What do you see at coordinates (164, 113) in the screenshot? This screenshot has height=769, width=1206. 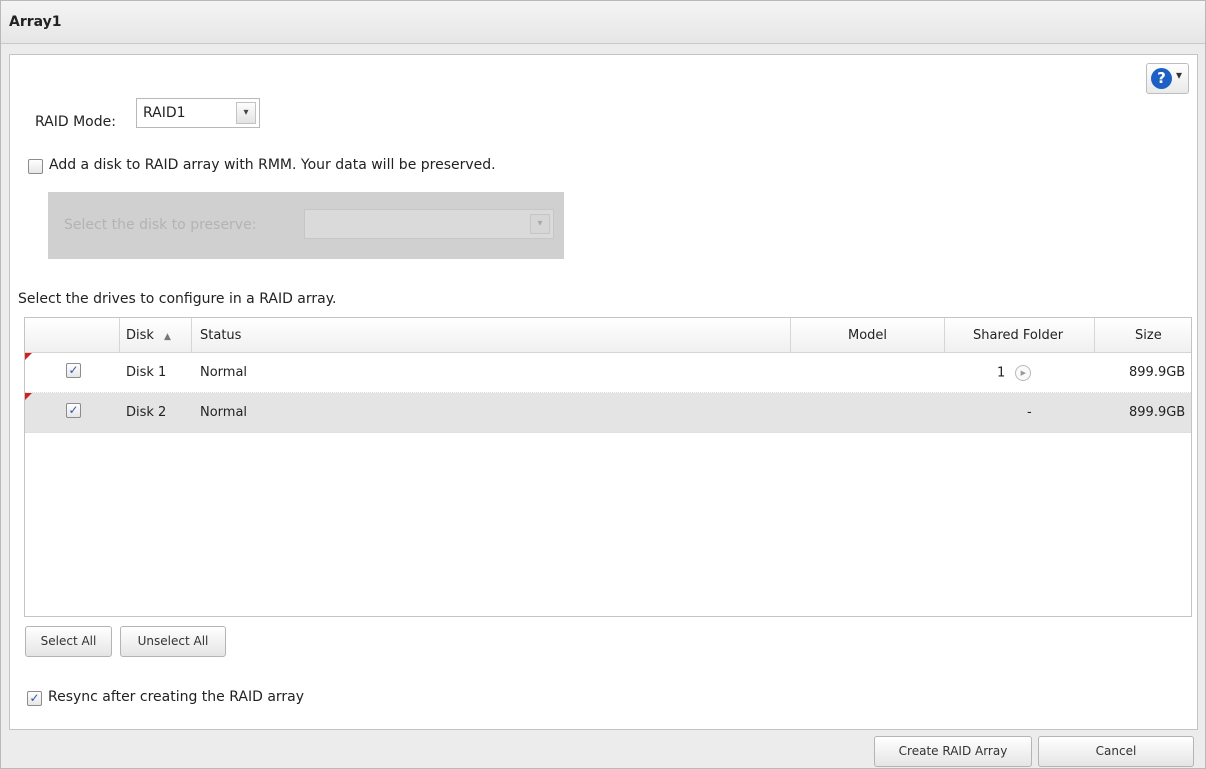 I see `raid-mode-value: RAID1` at bounding box center [164, 113].